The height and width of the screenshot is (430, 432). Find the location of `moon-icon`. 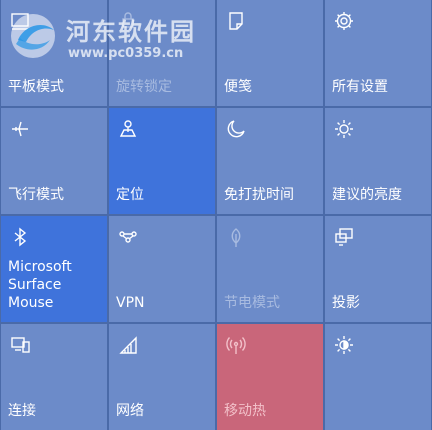

moon-icon is located at coordinates (236, 129).